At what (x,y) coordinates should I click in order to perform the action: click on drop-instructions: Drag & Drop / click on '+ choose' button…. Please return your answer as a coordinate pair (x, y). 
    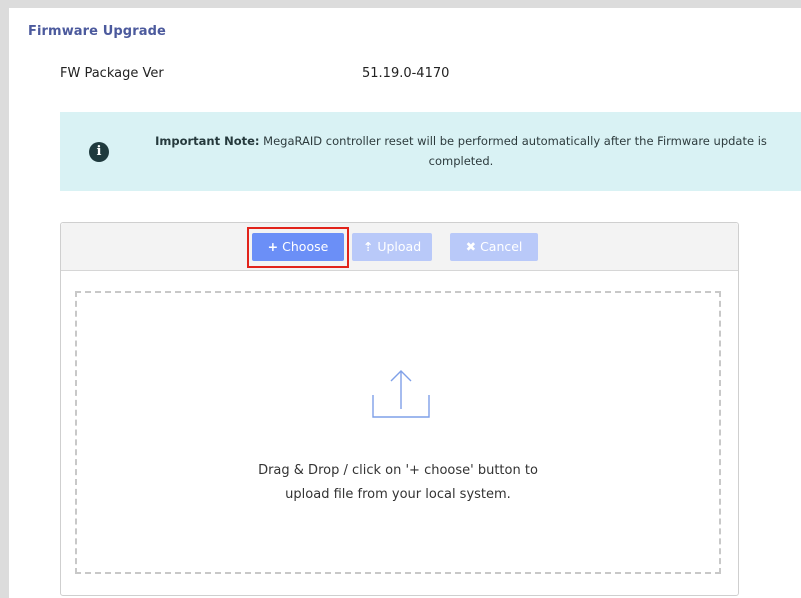
    Looking at the image, I should click on (398, 483).